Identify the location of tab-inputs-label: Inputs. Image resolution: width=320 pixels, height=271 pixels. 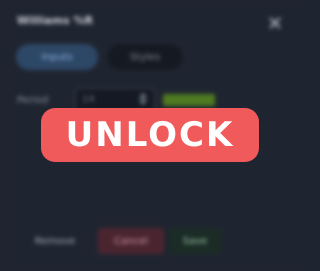
(57, 57).